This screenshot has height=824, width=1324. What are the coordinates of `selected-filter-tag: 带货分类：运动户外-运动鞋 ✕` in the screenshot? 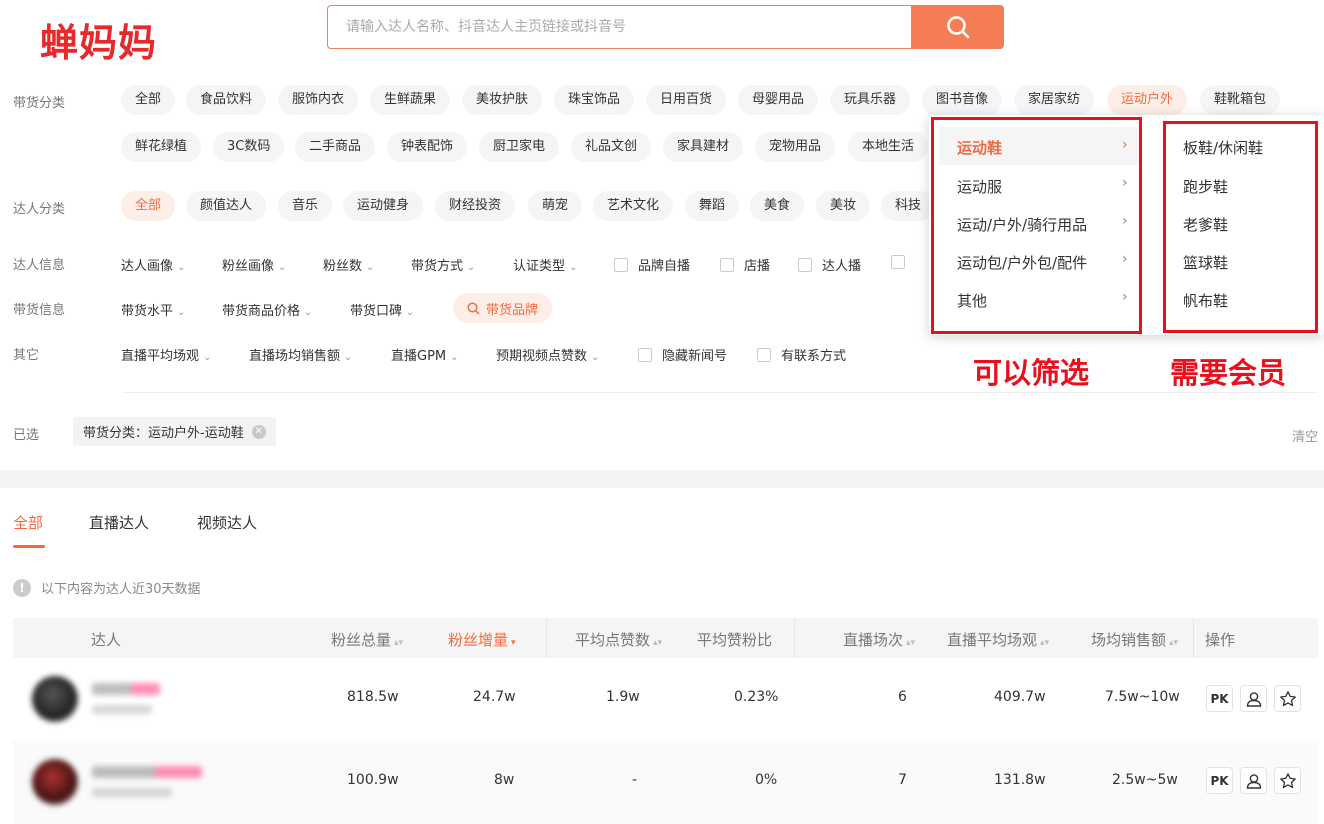 It's located at (174, 431).